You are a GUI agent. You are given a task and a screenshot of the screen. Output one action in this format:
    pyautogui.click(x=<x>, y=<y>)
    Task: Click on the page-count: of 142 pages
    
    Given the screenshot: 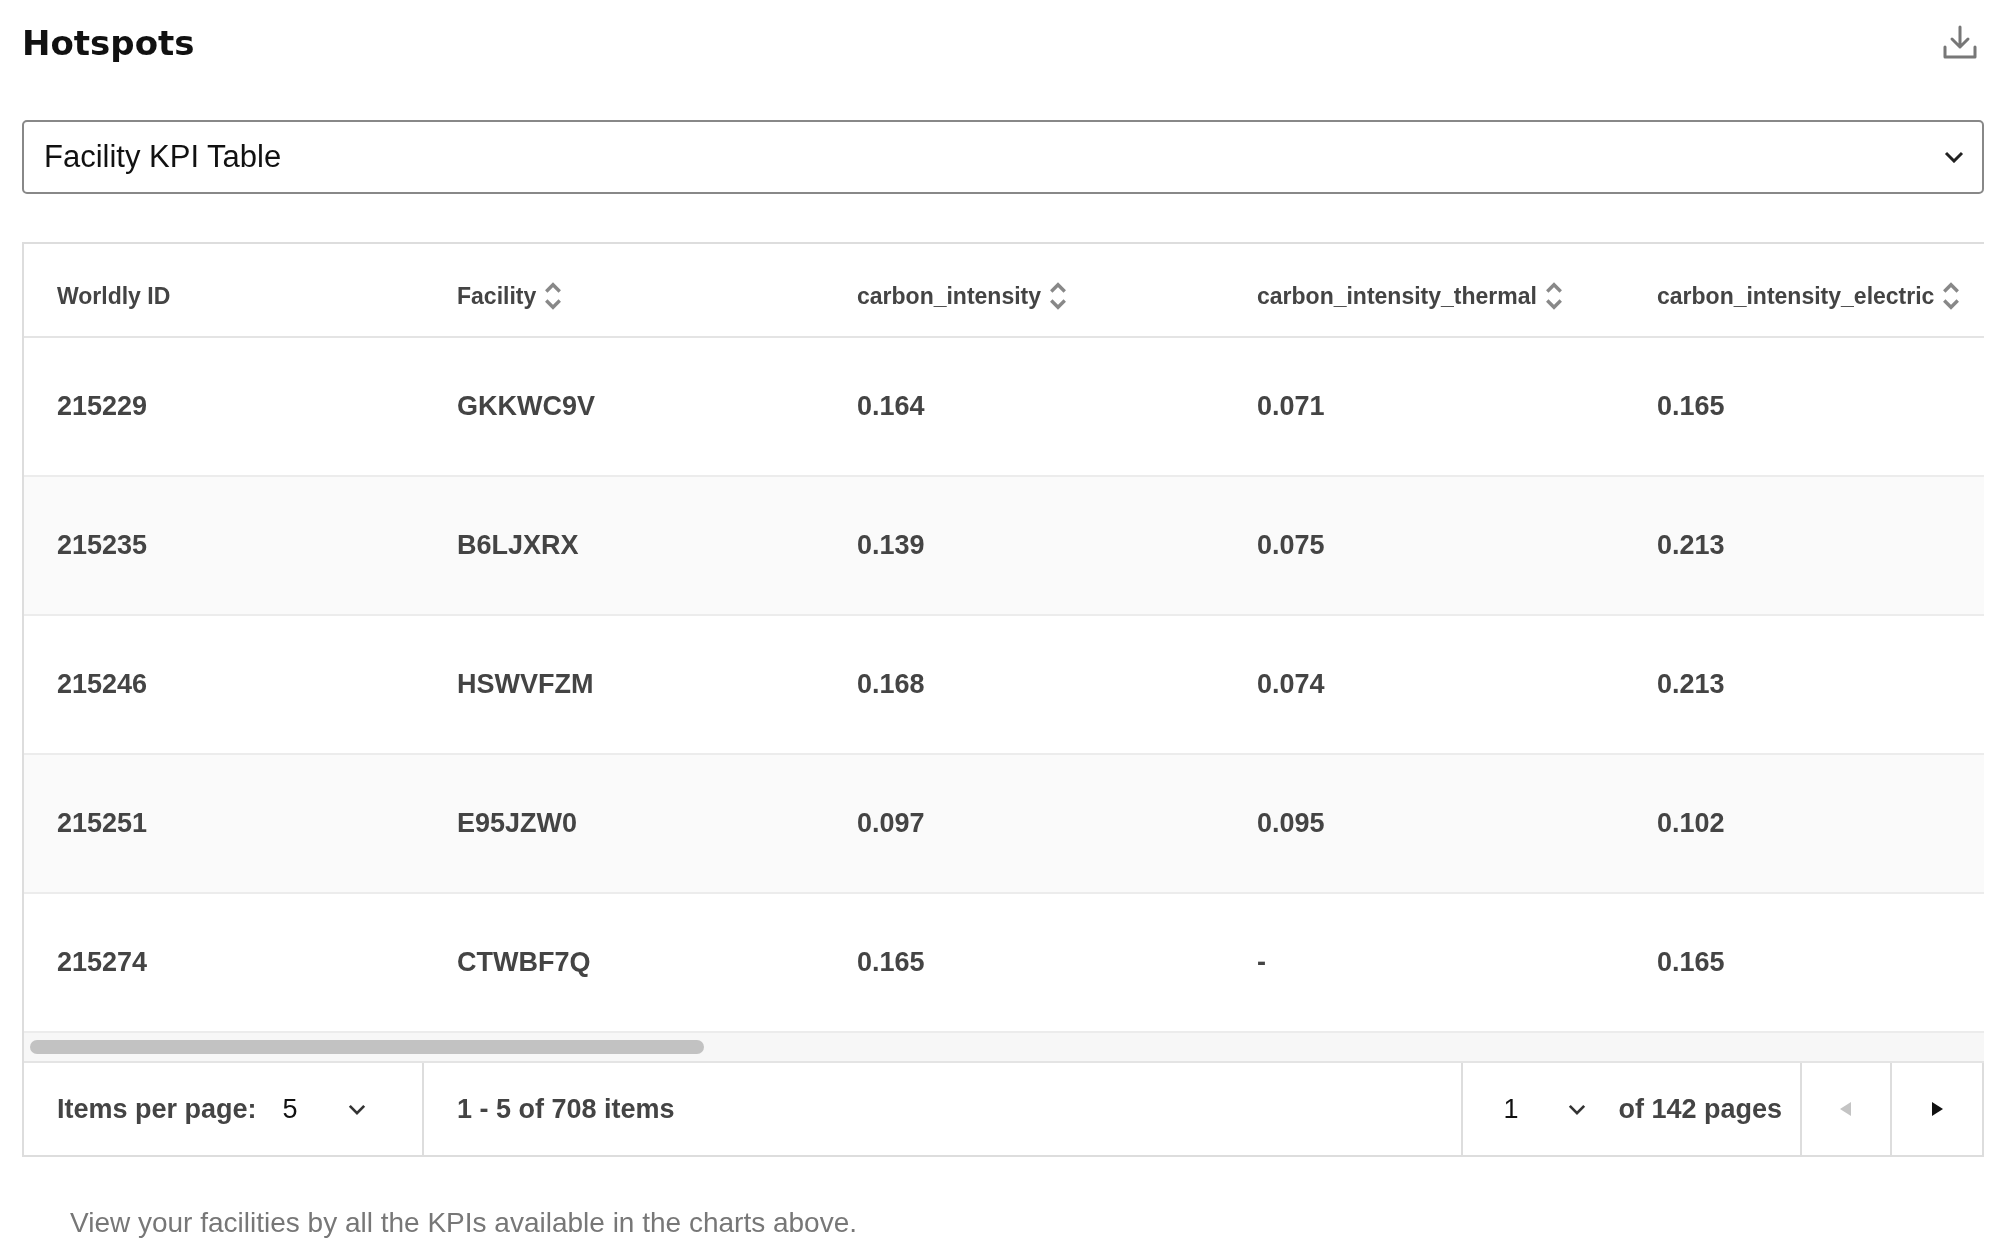 What is the action you would take?
    pyautogui.click(x=1700, y=1109)
    